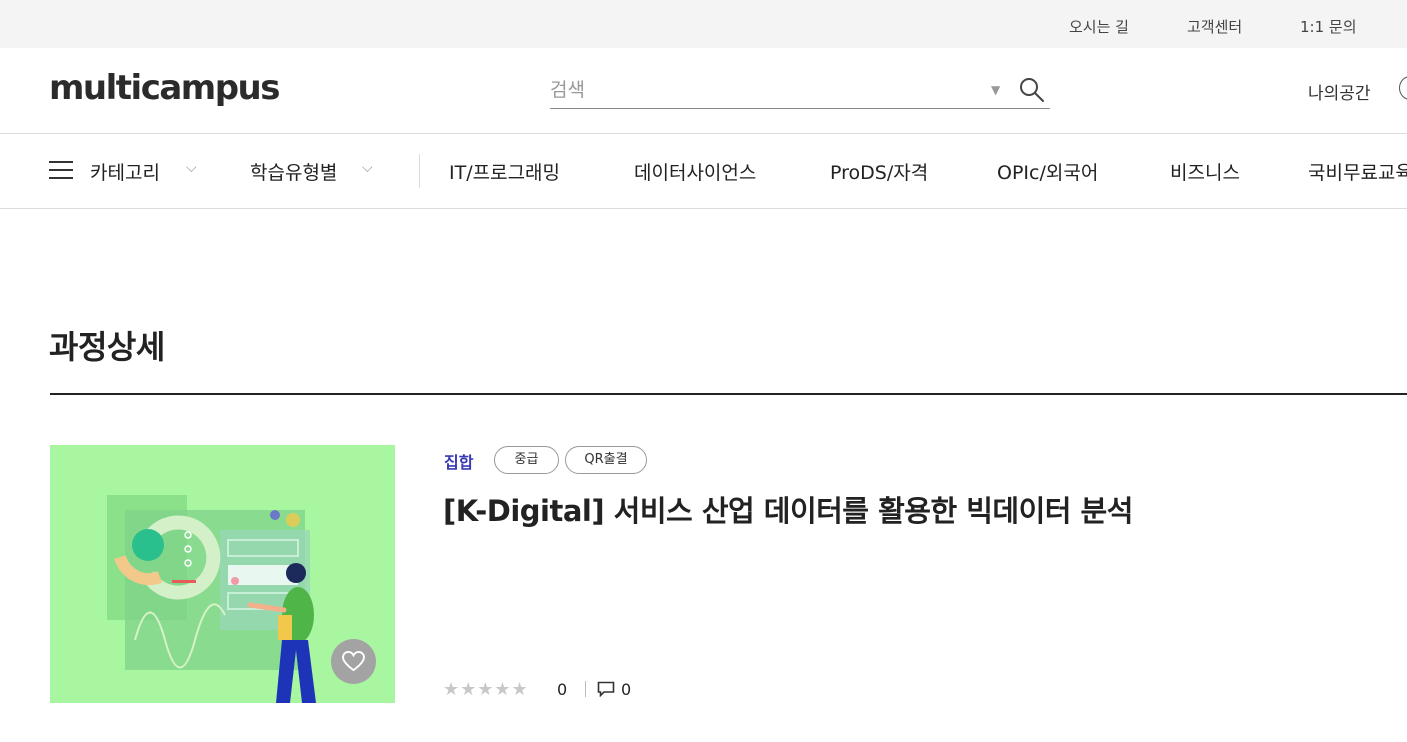  Describe the element at coordinates (107, 347) in the screenshot. I see `page-title: 과정상세` at that location.